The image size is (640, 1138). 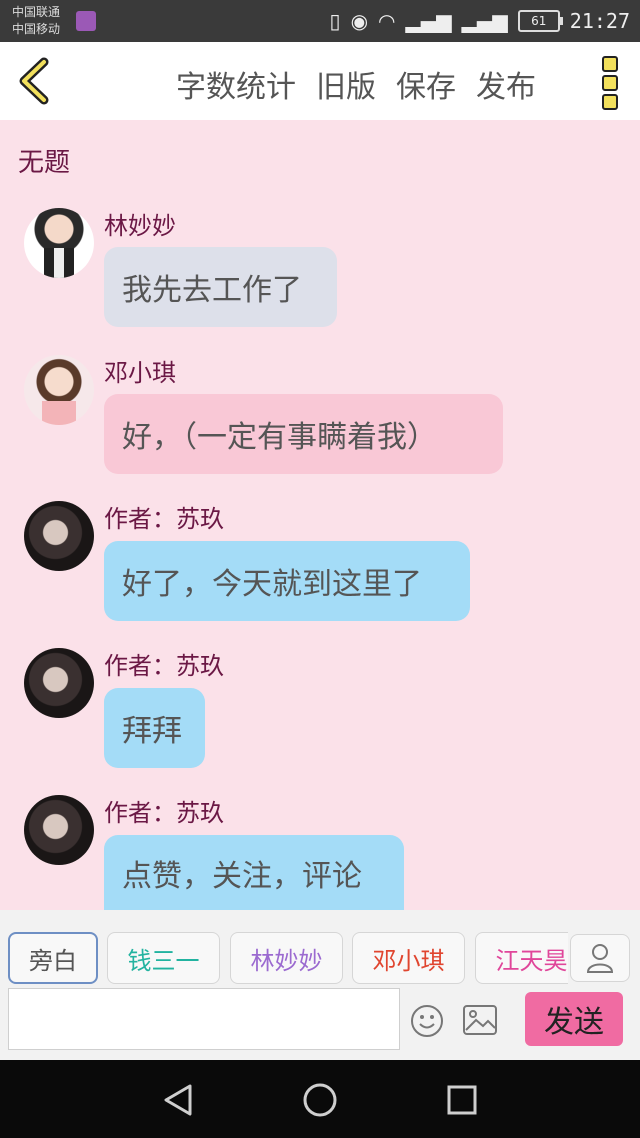 I want to click on carrier-1: 中国联通, so click(x=36, y=12).